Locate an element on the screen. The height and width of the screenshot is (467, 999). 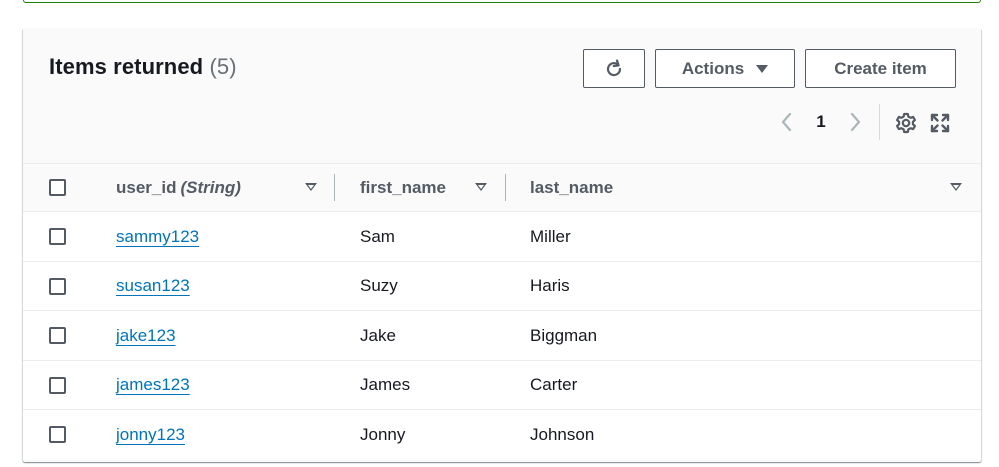
user-id-link: jake123 is located at coordinates (146, 336).